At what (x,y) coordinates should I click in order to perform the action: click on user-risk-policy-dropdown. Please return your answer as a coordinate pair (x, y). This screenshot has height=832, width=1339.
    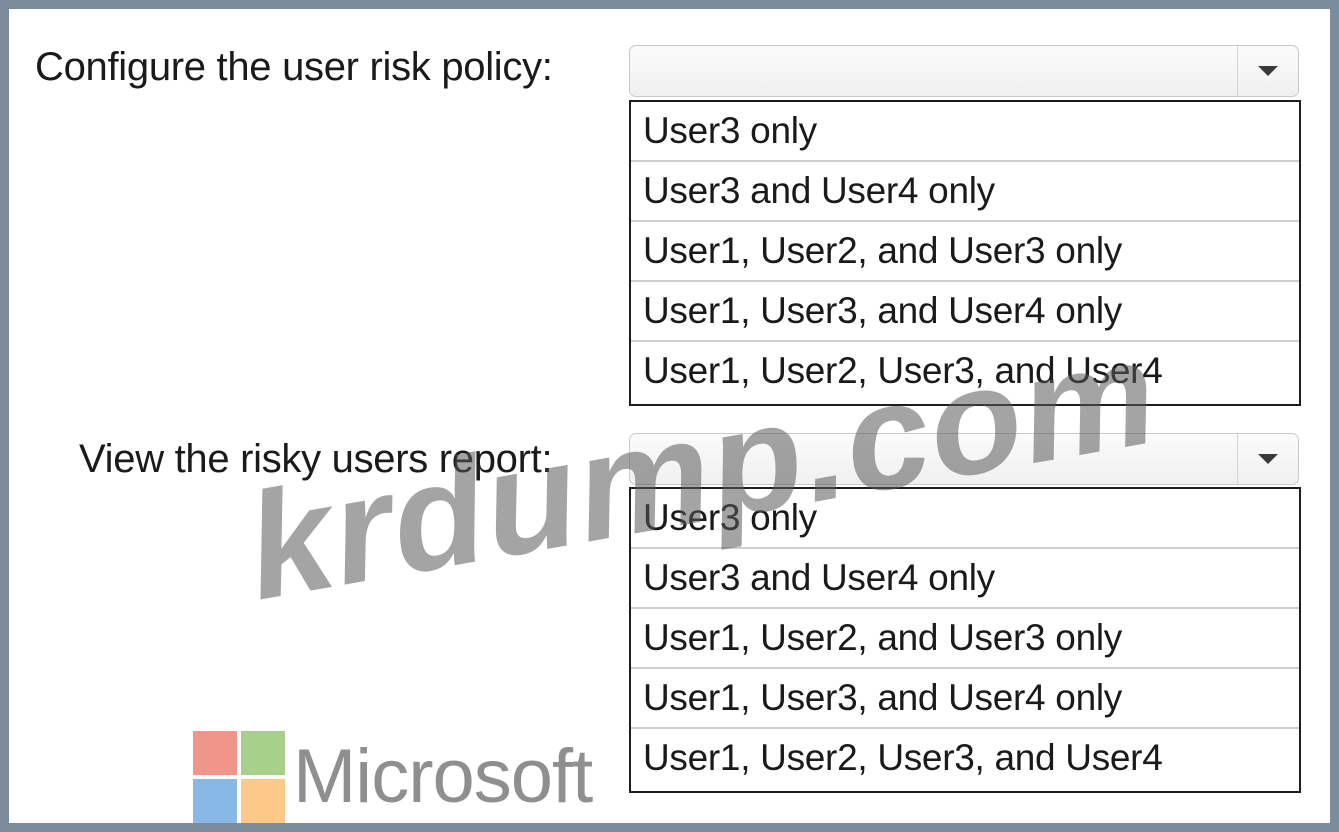
    Looking at the image, I should click on (964, 71).